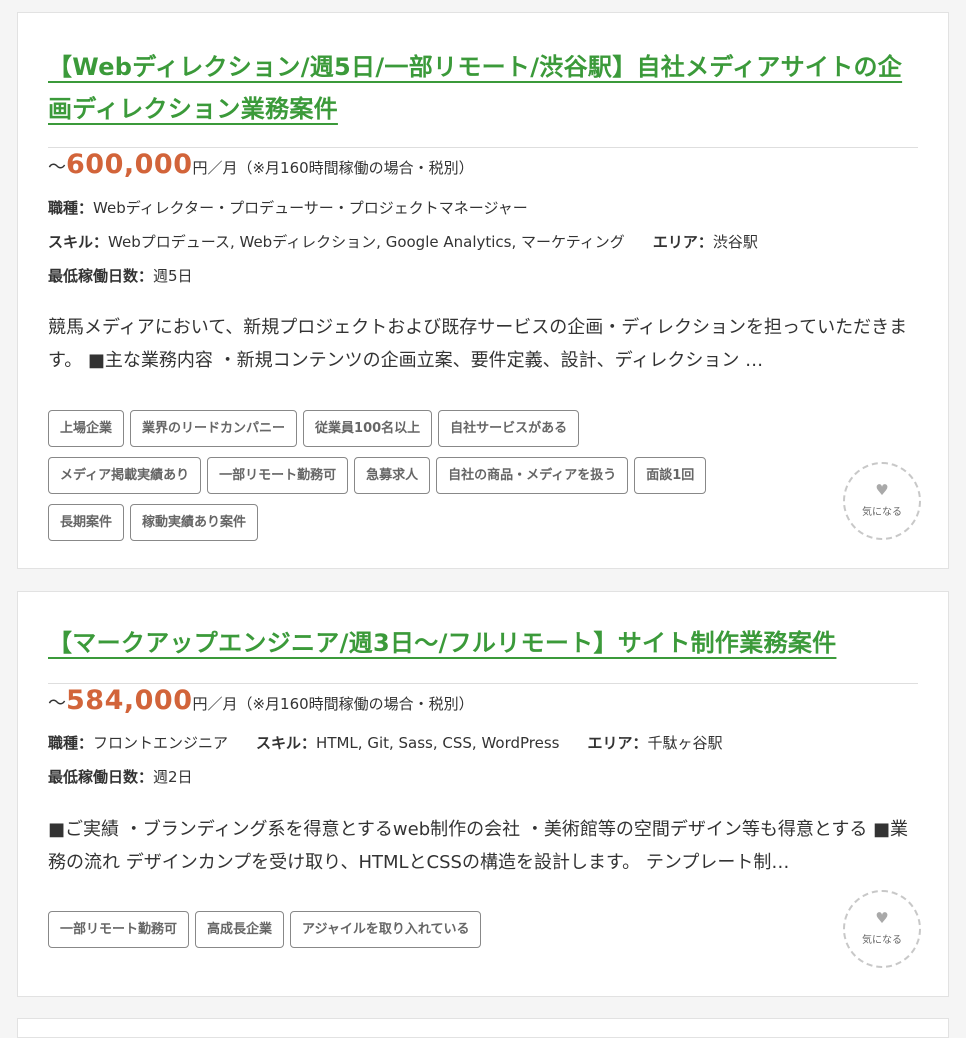  What do you see at coordinates (685, 743) in the screenshot?
I see `area-value: 千駄ヶ谷駅` at bounding box center [685, 743].